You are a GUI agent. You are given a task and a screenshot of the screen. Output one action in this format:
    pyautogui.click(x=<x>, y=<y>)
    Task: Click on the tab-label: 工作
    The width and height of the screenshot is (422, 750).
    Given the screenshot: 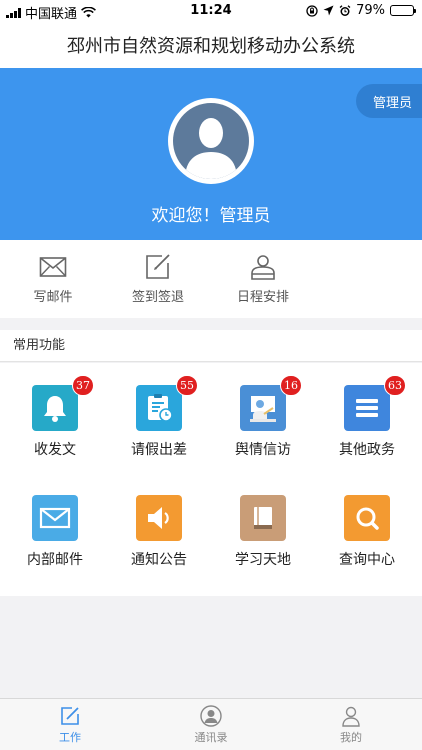 What is the action you would take?
    pyautogui.click(x=70, y=737)
    